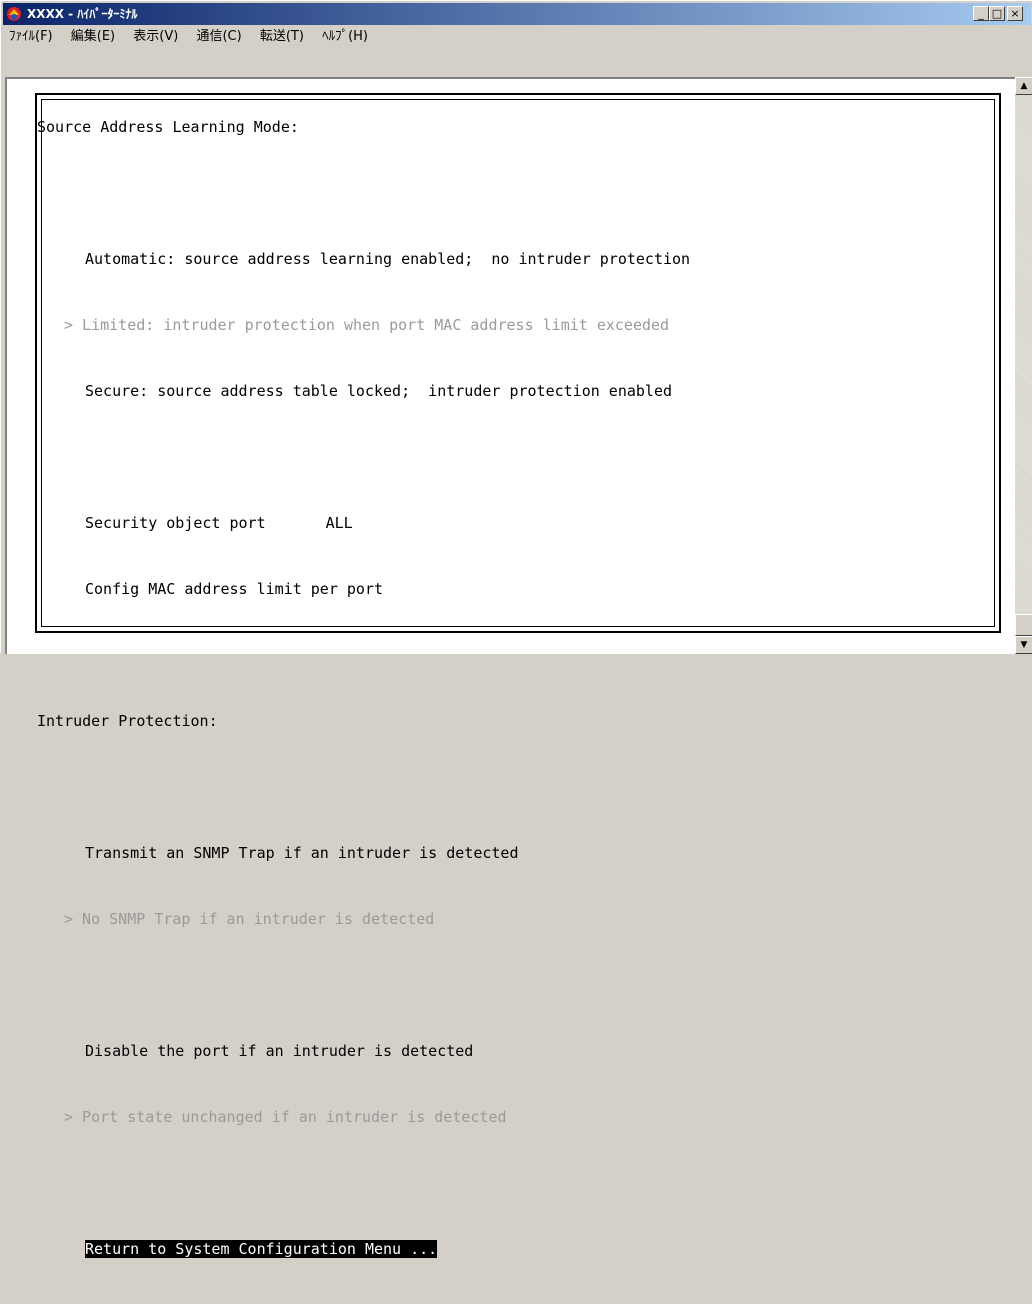 The height and width of the screenshot is (1304, 1032). Describe the element at coordinates (14, 14) in the screenshot. I see `hyperterminal-icon` at that location.